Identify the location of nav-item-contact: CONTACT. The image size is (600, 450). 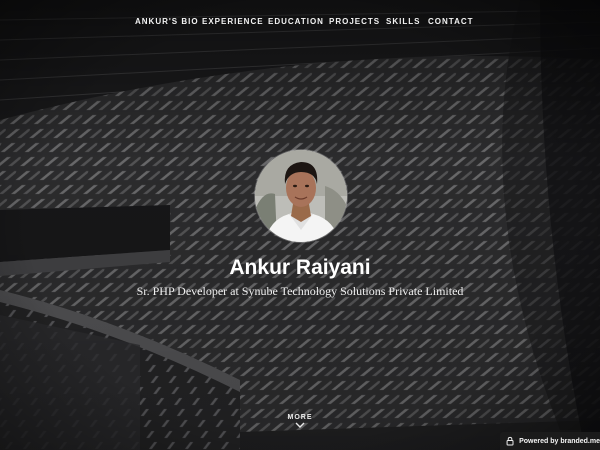
(451, 21).